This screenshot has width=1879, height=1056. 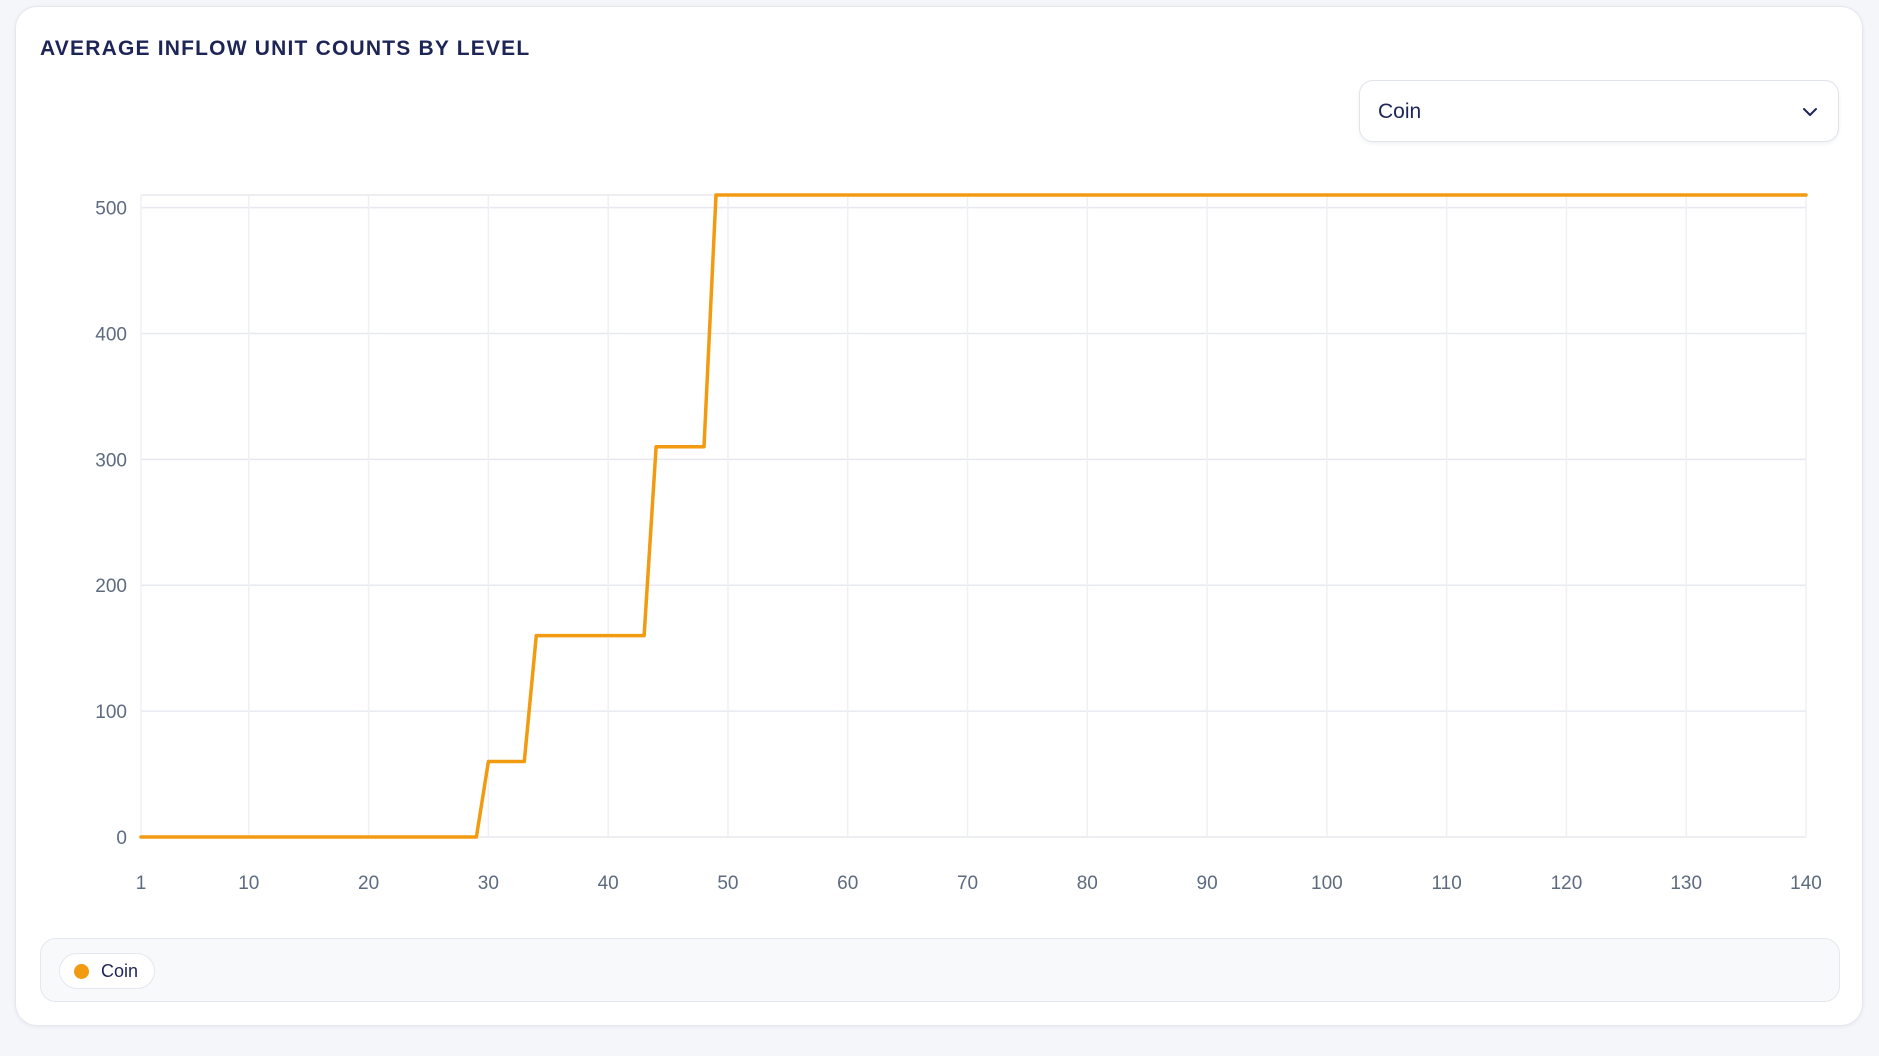 I want to click on x-tick-label: 120, so click(x=1567, y=883).